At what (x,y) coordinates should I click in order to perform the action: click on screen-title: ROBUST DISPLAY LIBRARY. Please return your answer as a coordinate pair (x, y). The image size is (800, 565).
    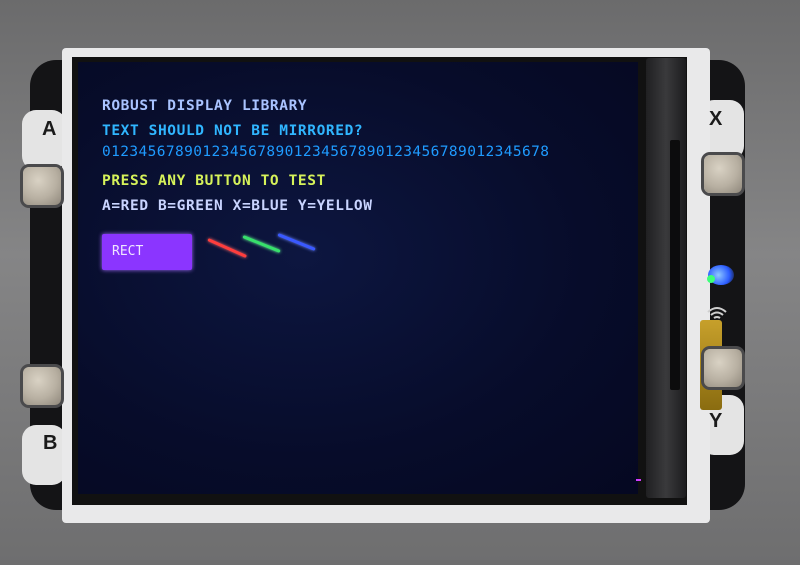
    Looking at the image, I should click on (205, 106).